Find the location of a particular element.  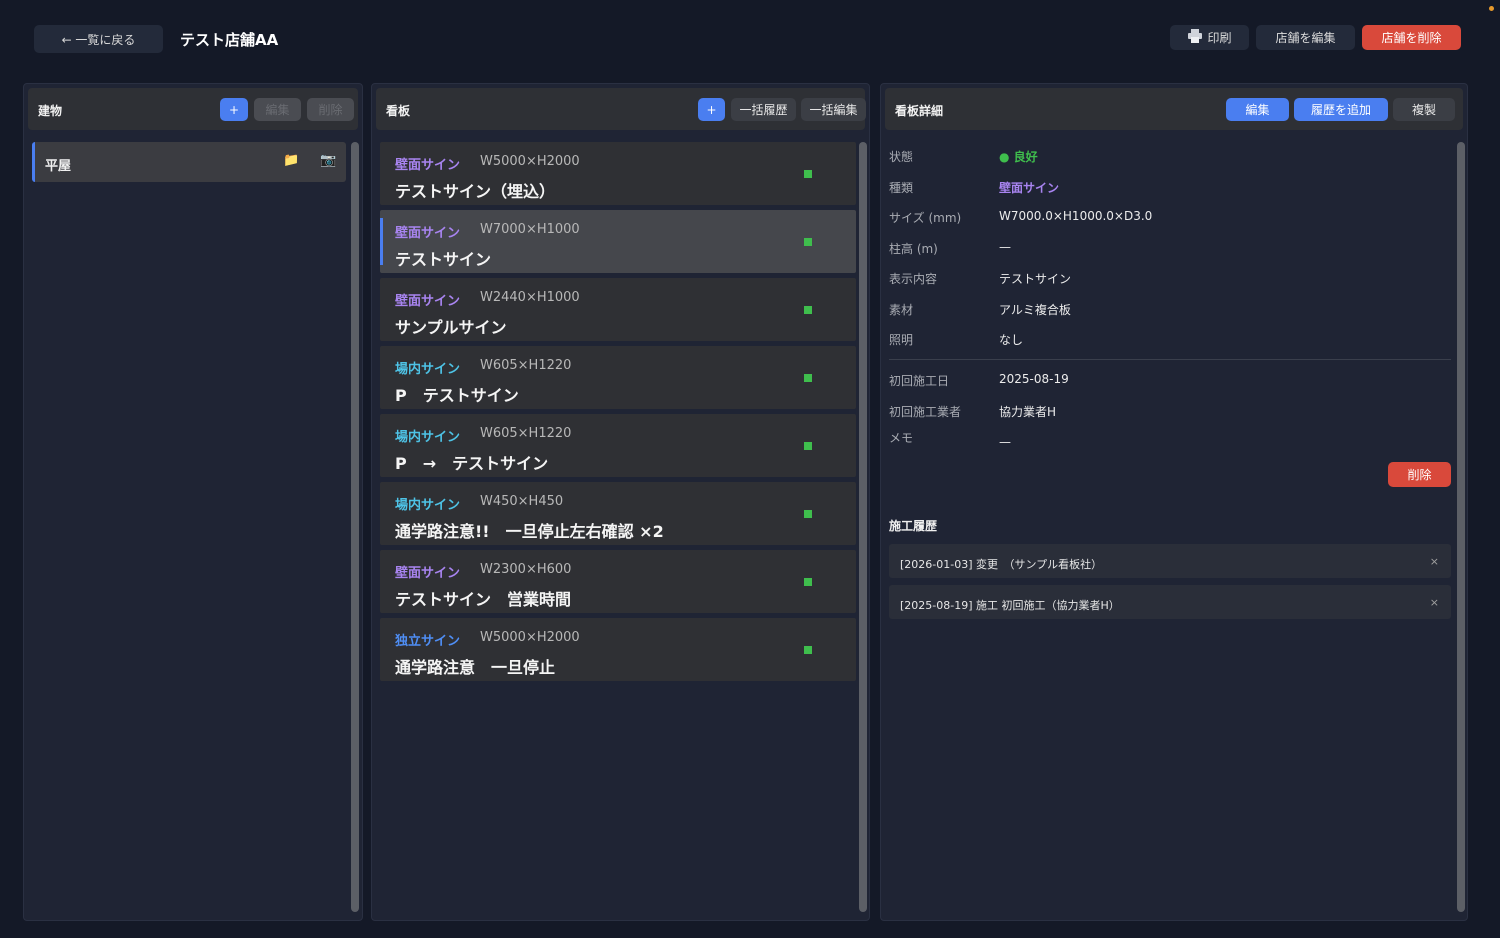

kind-label: 種類 is located at coordinates (901, 188).